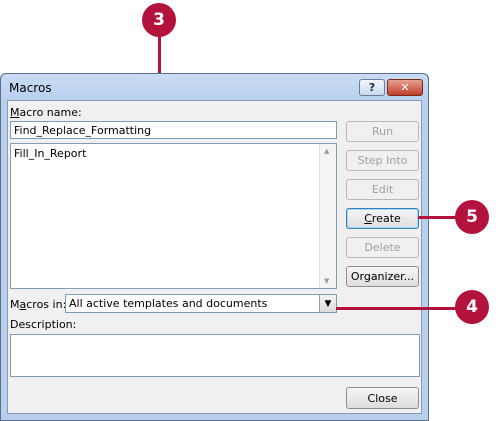  I want to click on callout-step-4: 4, so click(472, 307).